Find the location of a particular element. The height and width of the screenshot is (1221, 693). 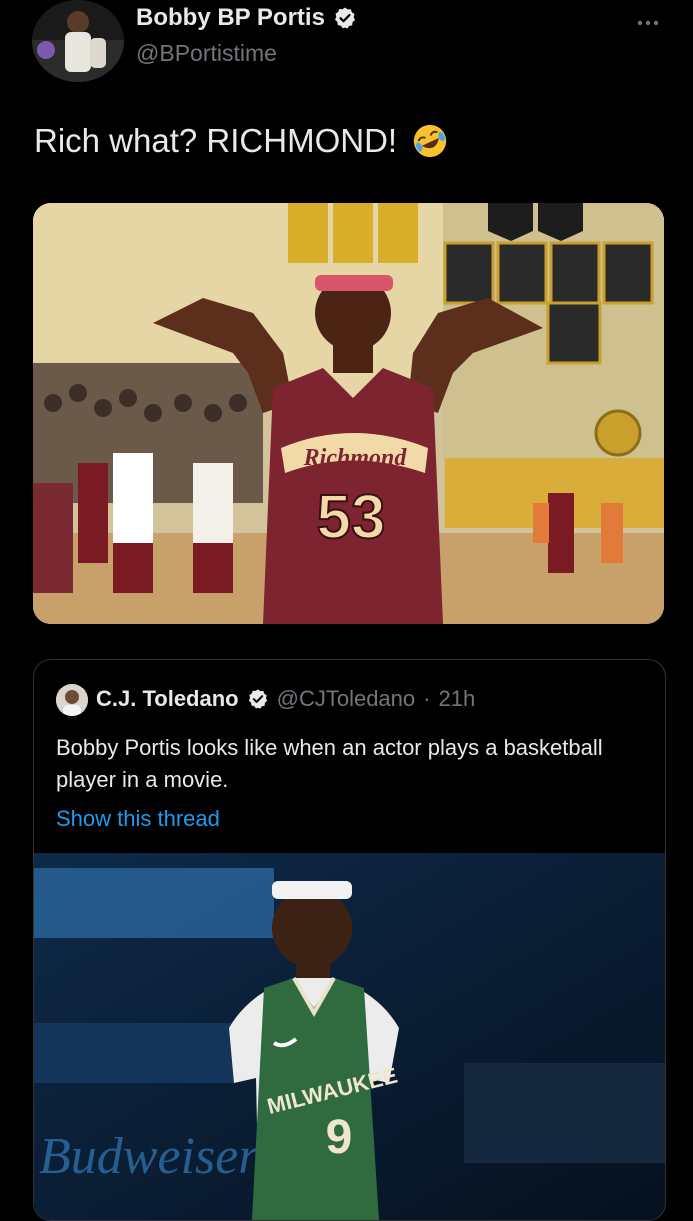

jersey-1-number: 53 is located at coordinates (351, 517).